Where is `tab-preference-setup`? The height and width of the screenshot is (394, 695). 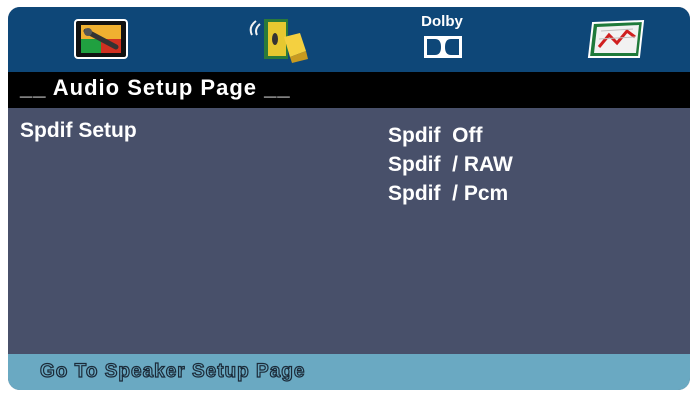 tab-preference-setup is located at coordinates (617, 39).